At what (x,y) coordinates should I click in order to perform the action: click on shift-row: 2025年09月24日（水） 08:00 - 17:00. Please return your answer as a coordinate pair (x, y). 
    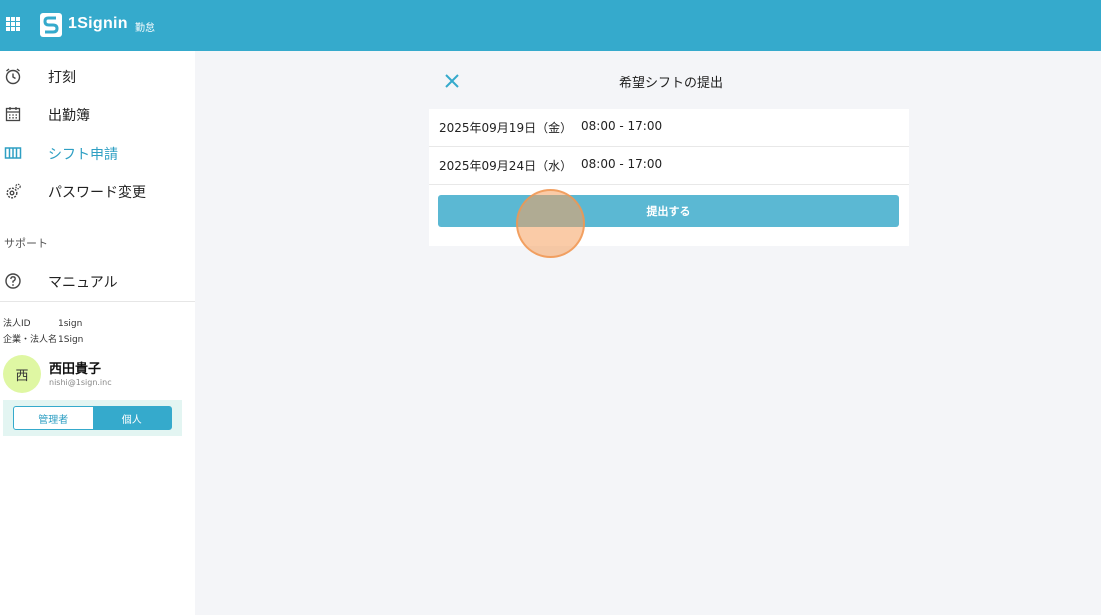
    Looking at the image, I should click on (669, 166).